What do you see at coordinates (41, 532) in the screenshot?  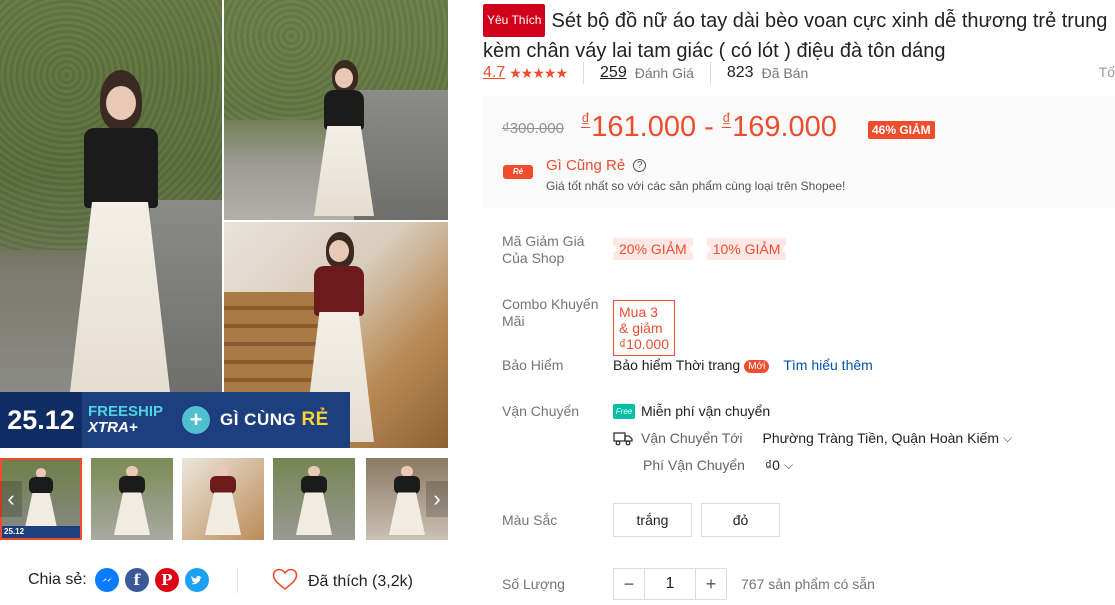 I see `thumb-banner: 25.12` at bounding box center [41, 532].